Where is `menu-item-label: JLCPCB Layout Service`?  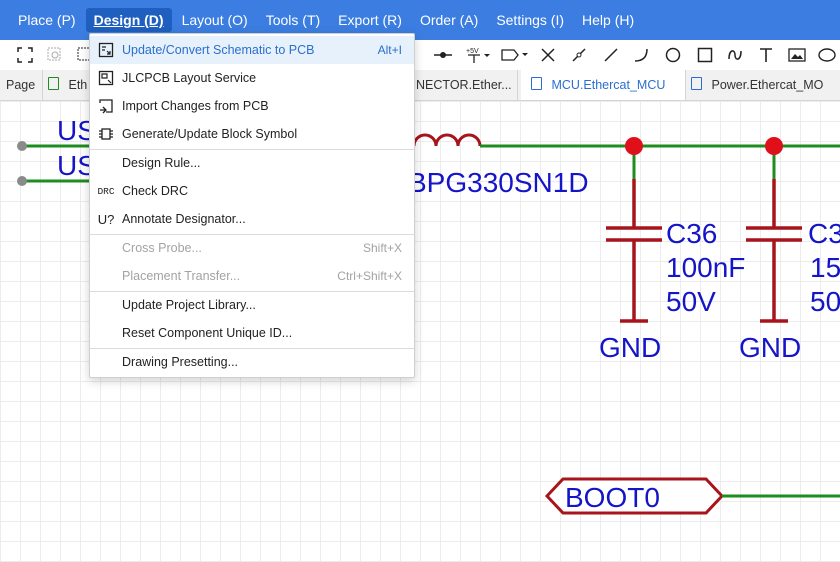
menu-item-label: JLCPCB Layout Service is located at coordinates (189, 78).